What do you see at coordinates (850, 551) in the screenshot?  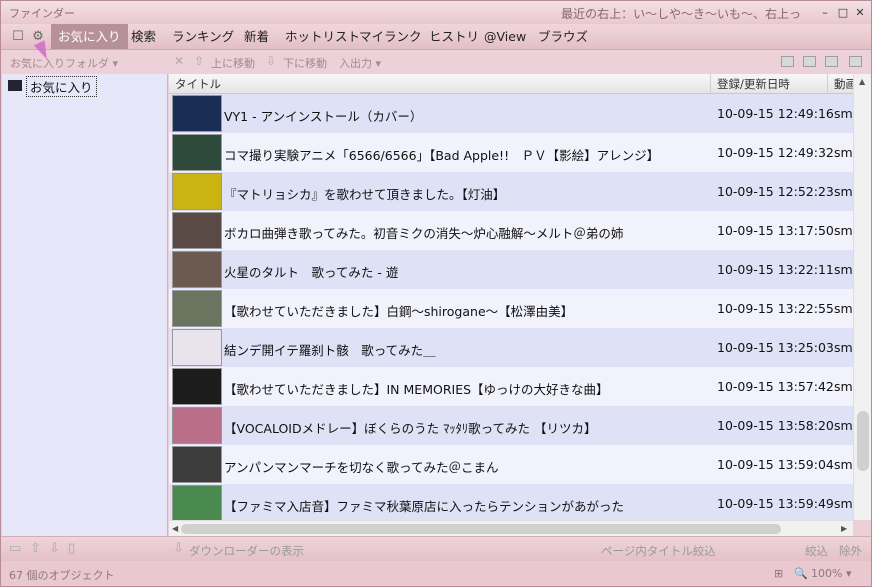 I see `exclude-button: 除外` at bounding box center [850, 551].